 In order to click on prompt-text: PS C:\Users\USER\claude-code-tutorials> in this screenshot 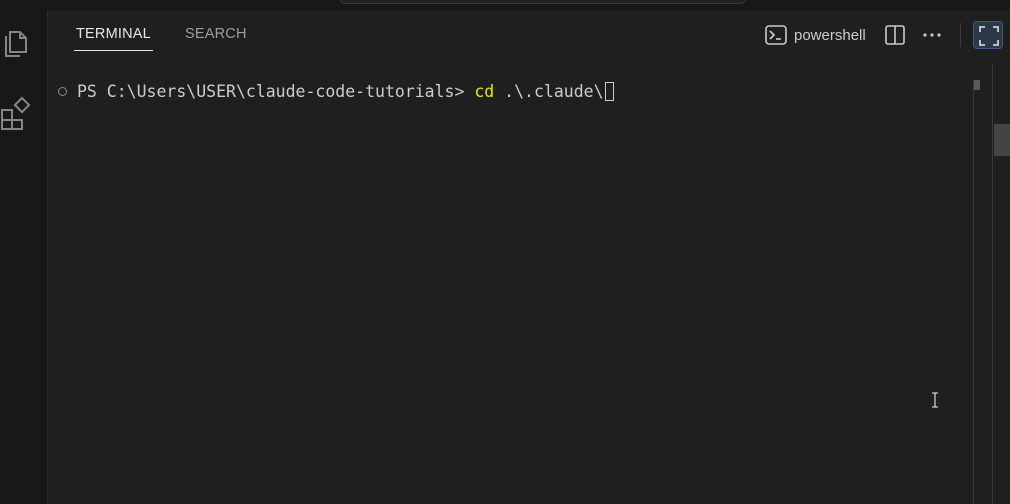, I will do `click(276, 91)`.